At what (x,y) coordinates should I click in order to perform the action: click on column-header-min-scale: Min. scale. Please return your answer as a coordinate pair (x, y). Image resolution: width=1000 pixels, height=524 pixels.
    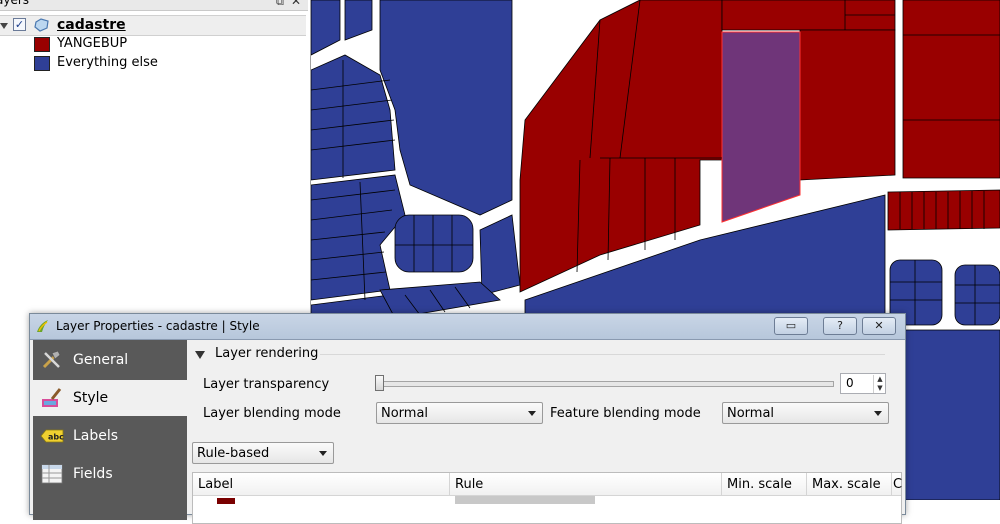
    Looking at the image, I should click on (764, 484).